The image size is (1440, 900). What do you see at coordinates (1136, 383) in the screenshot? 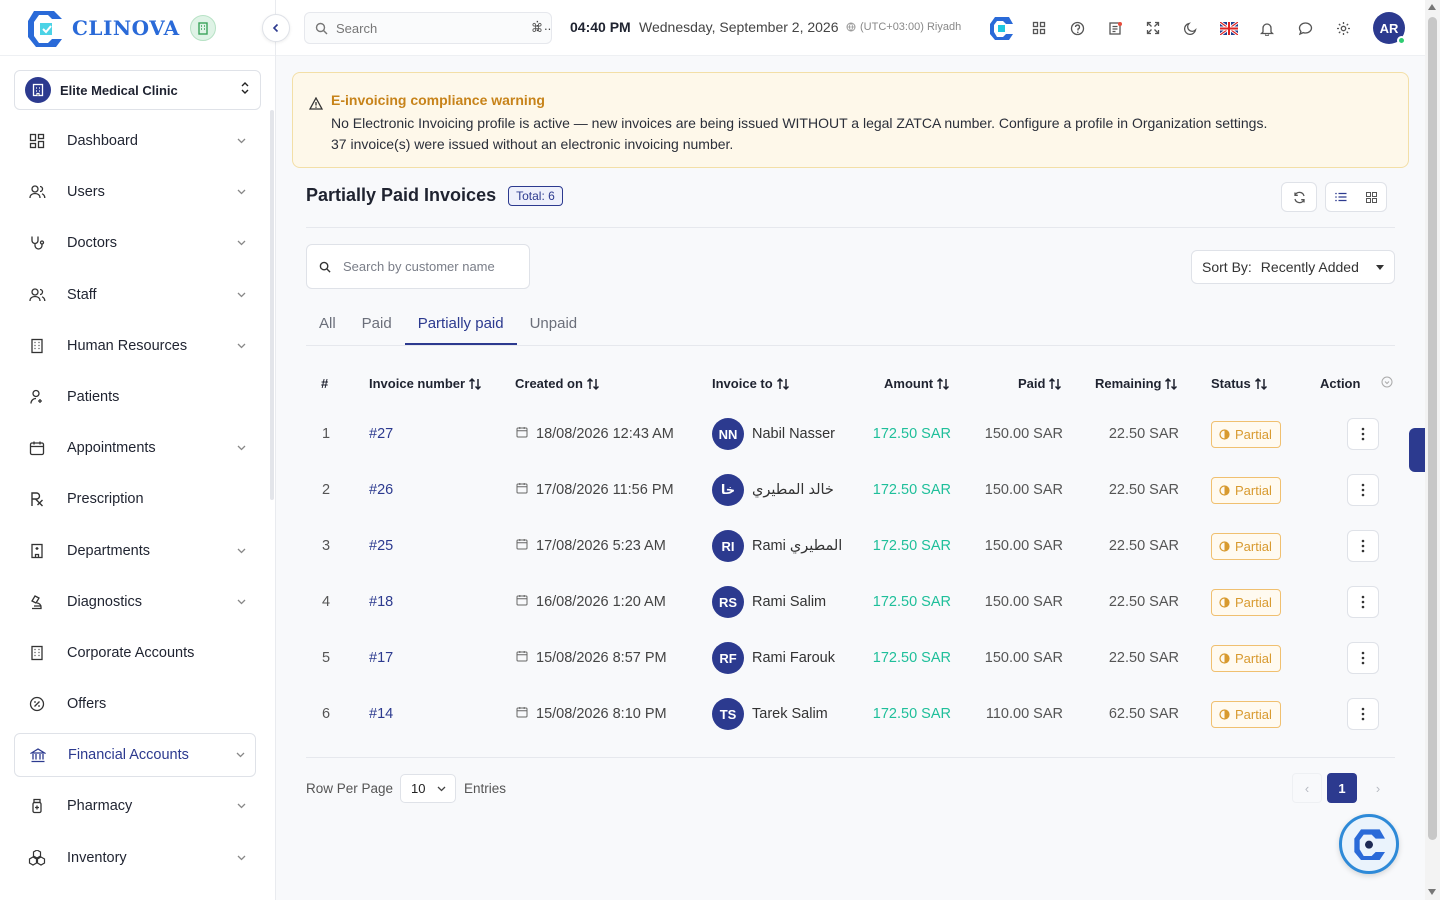
I see `header-remaining: Remaining` at bounding box center [1136, 383].